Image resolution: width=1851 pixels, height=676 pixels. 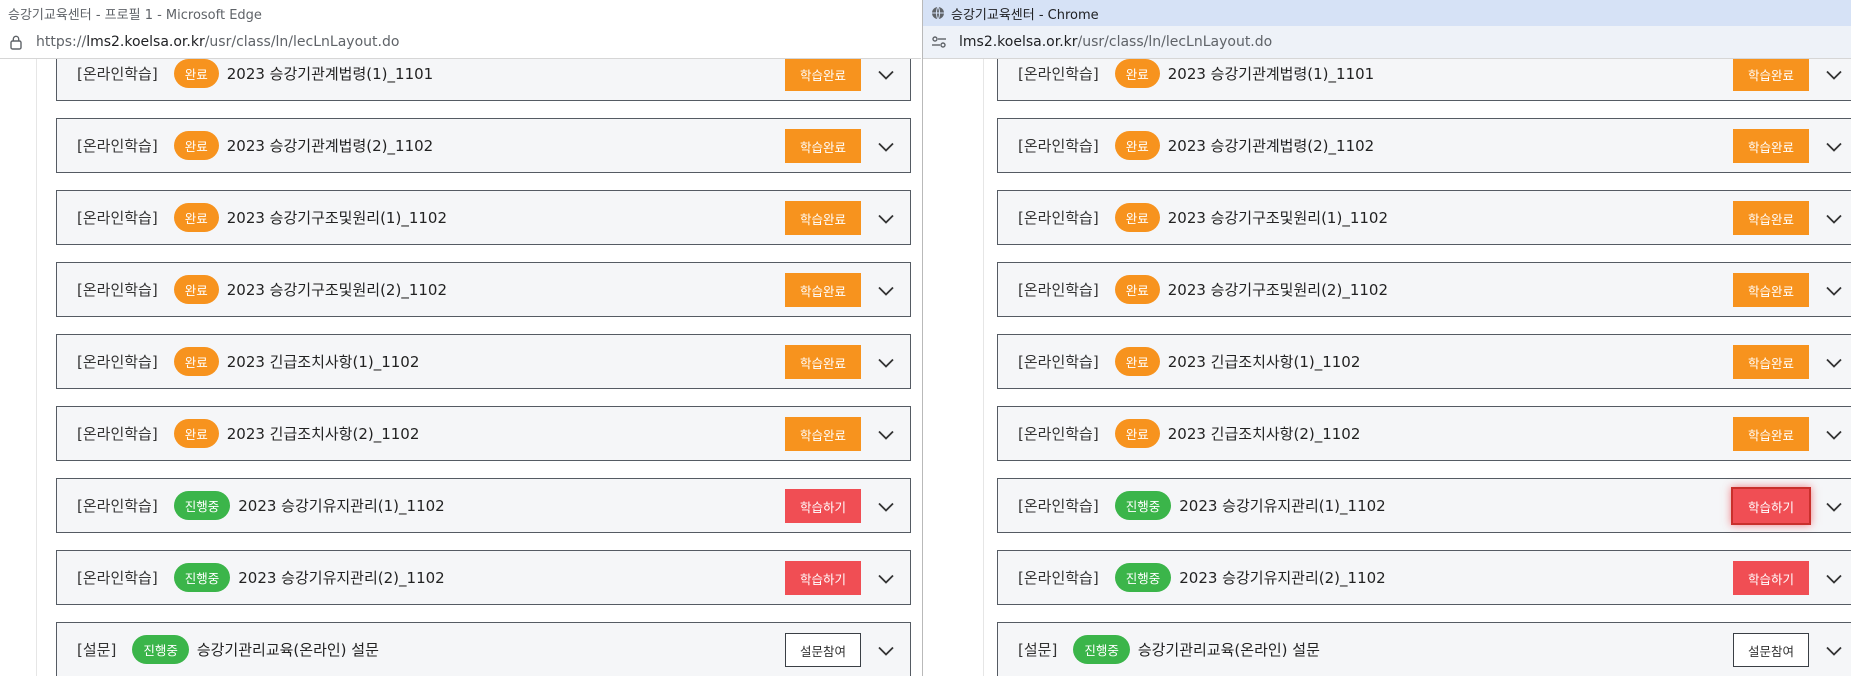 I want to click on site-settings-icon, so click(x=939, y=42).